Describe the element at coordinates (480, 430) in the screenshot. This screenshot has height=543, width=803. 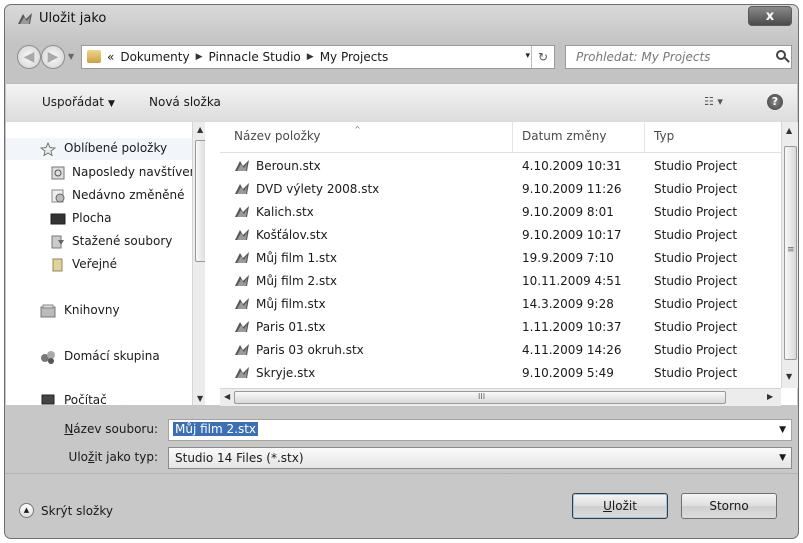
I see `filename-input: Můj film 2.stx ▼` at that location.